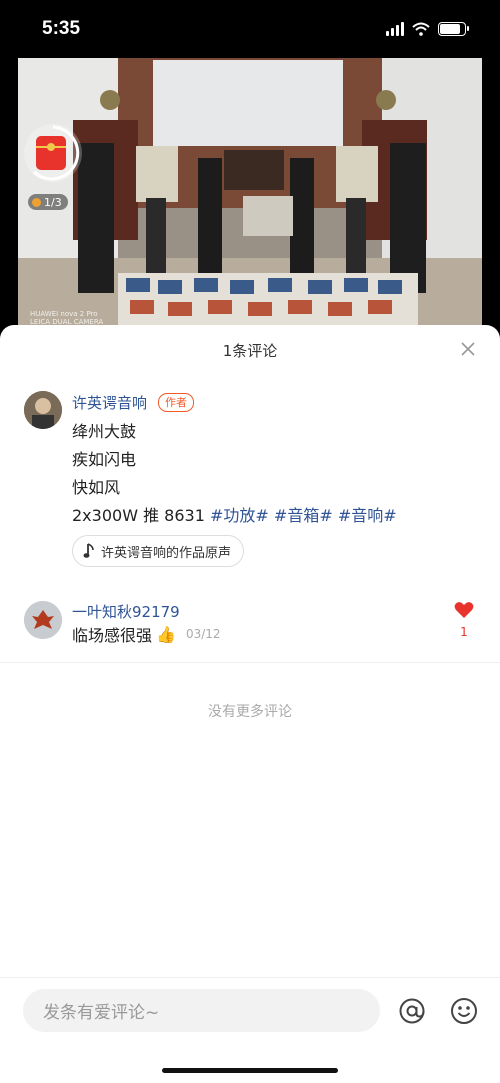 Image resolution: width=500 pixels, height=1083 pixels. I want to click on coin-icon, so click(36, 202).